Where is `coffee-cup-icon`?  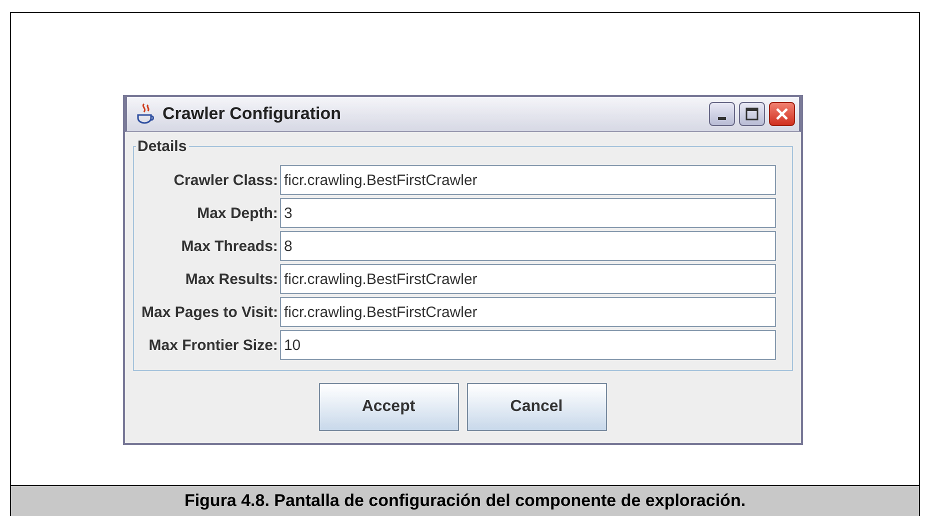 coffee-cup-icon is located at coordinates (145, 114).